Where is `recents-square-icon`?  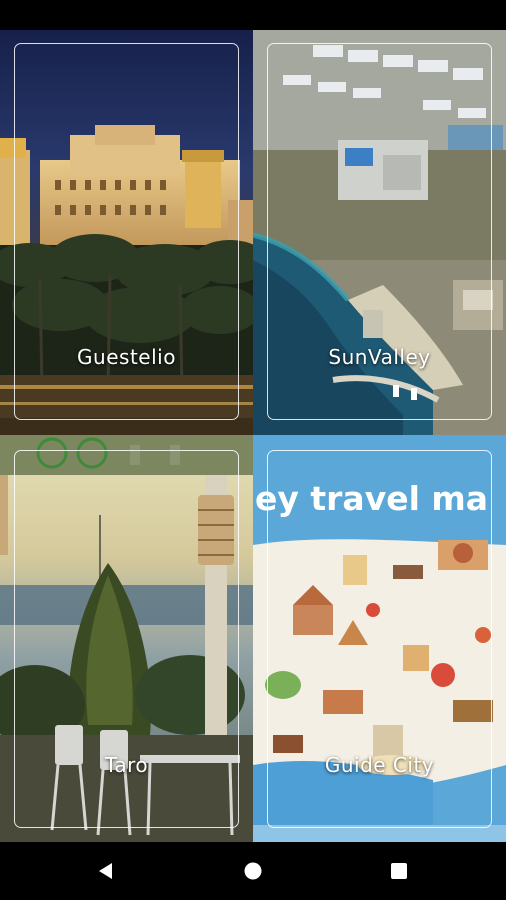
recents-square-icon is located at coordinates (399, 871).